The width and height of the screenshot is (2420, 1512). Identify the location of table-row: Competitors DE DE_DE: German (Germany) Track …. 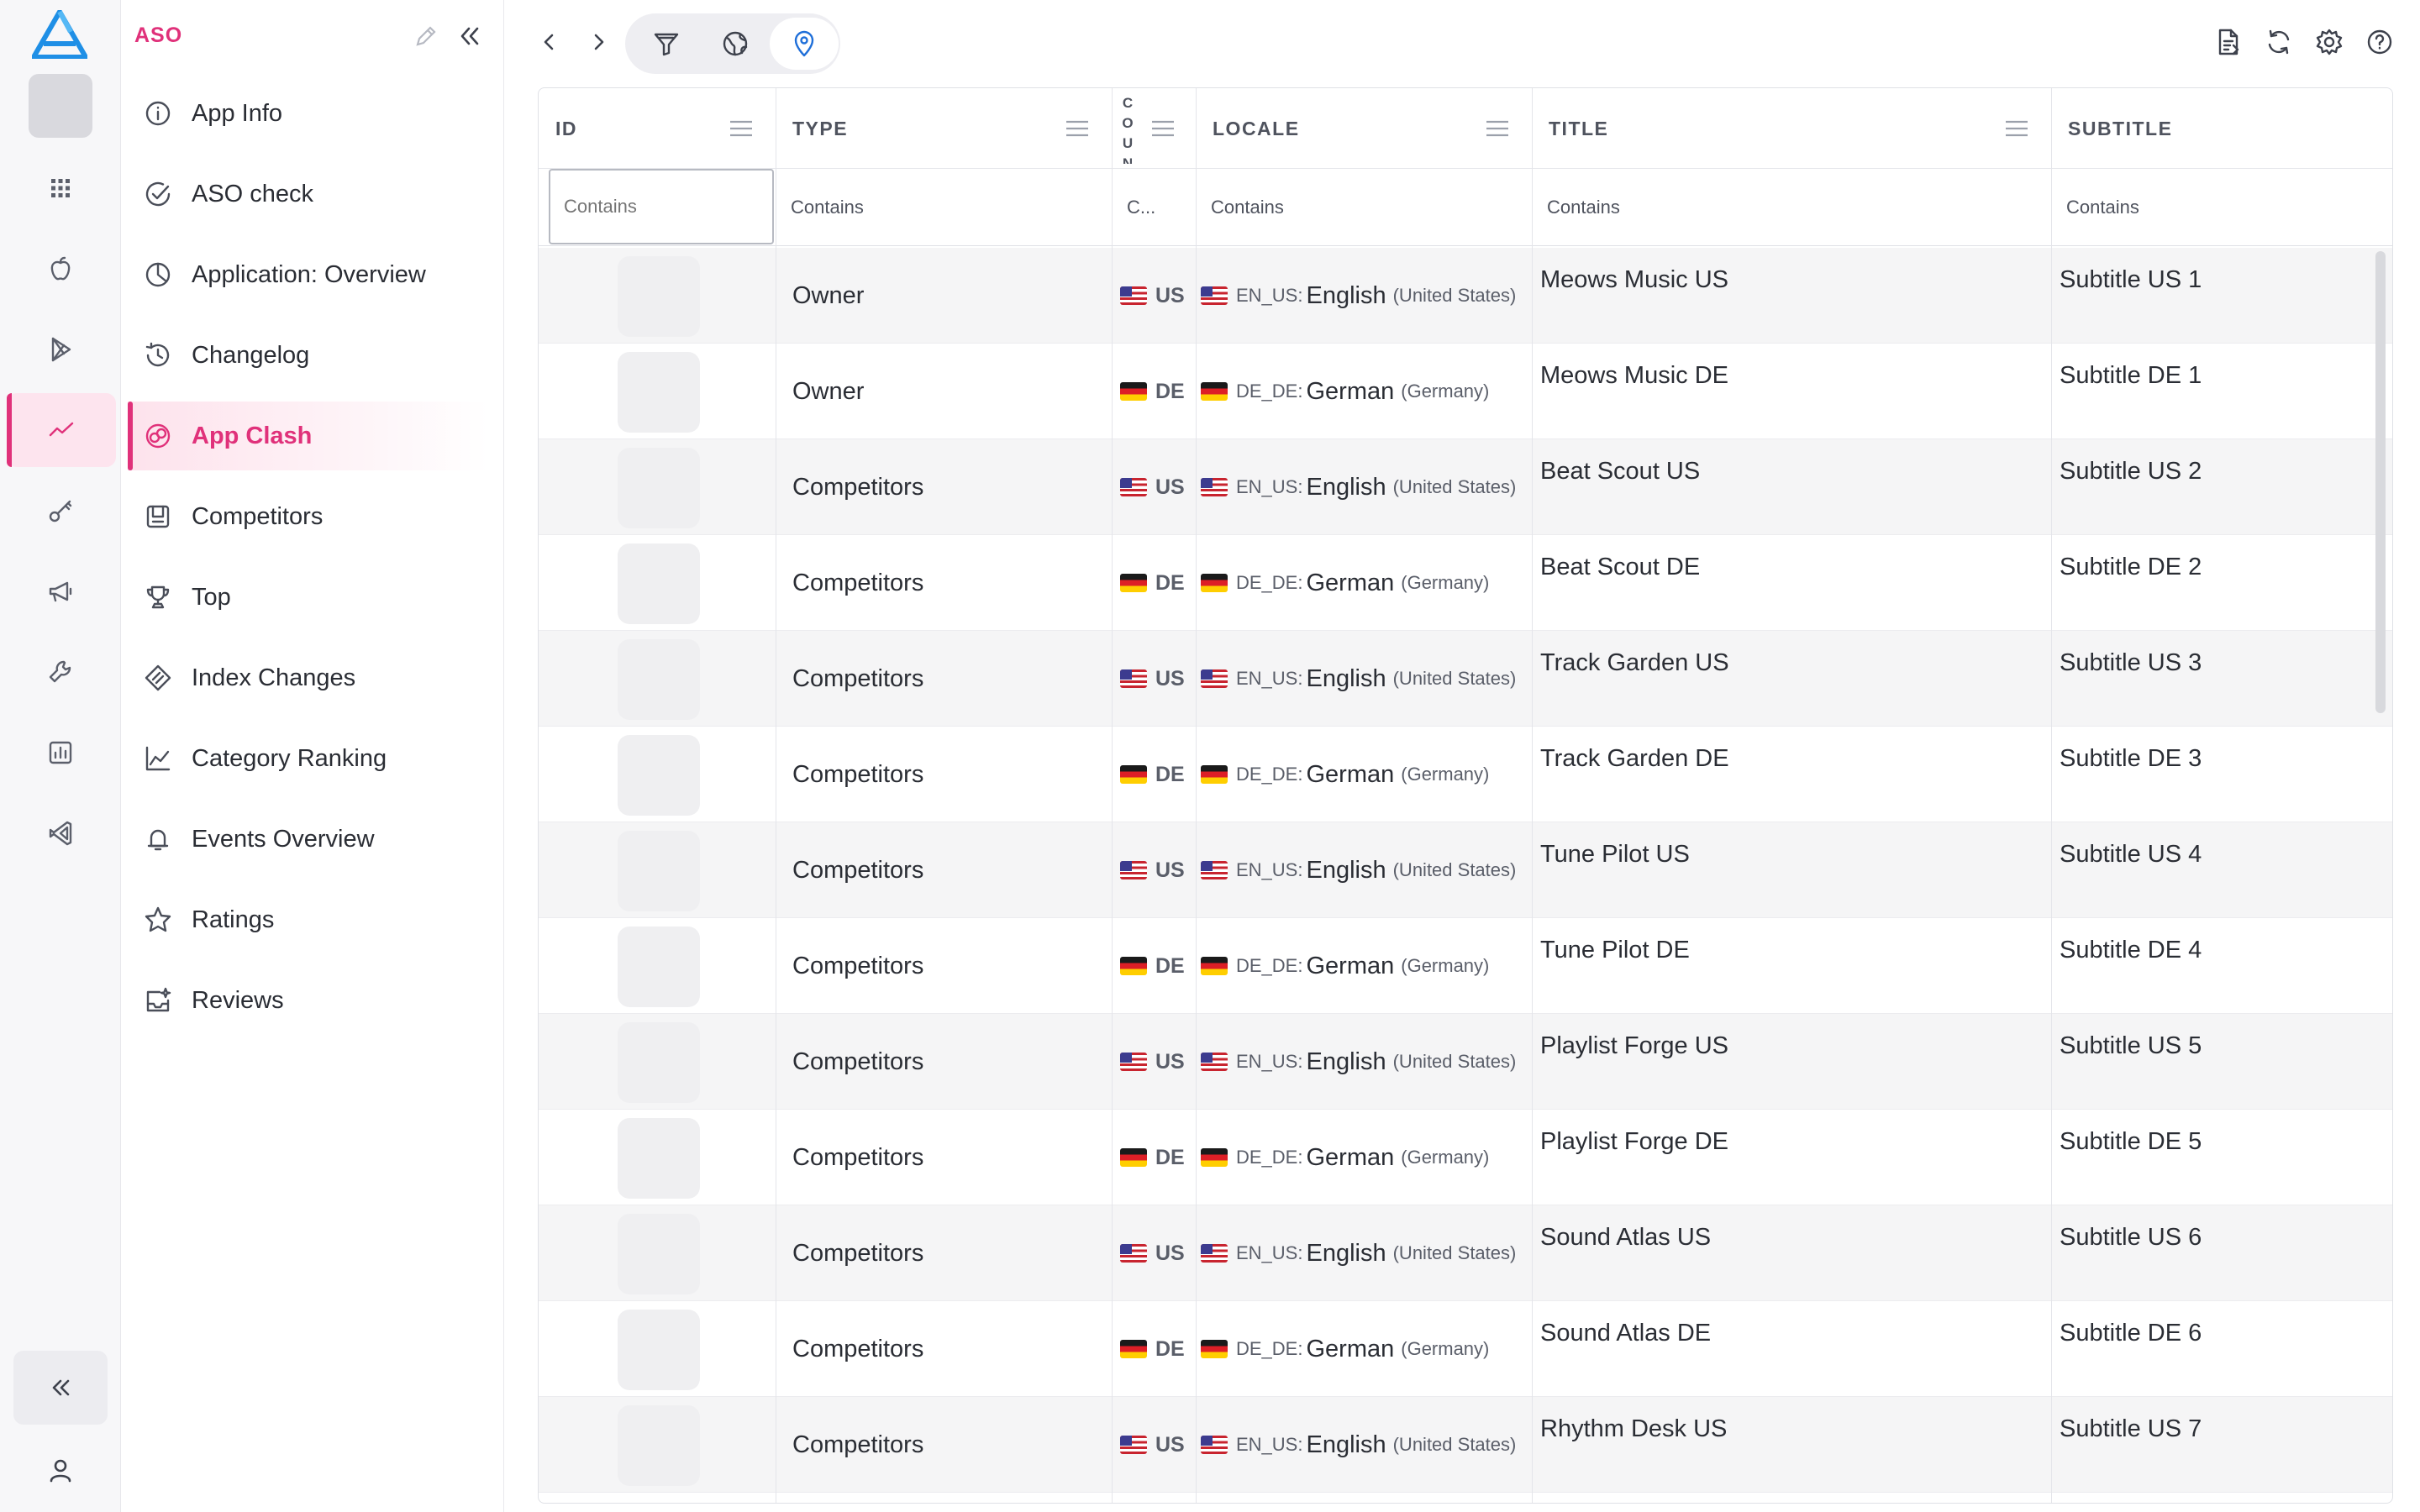
(1466, 774).